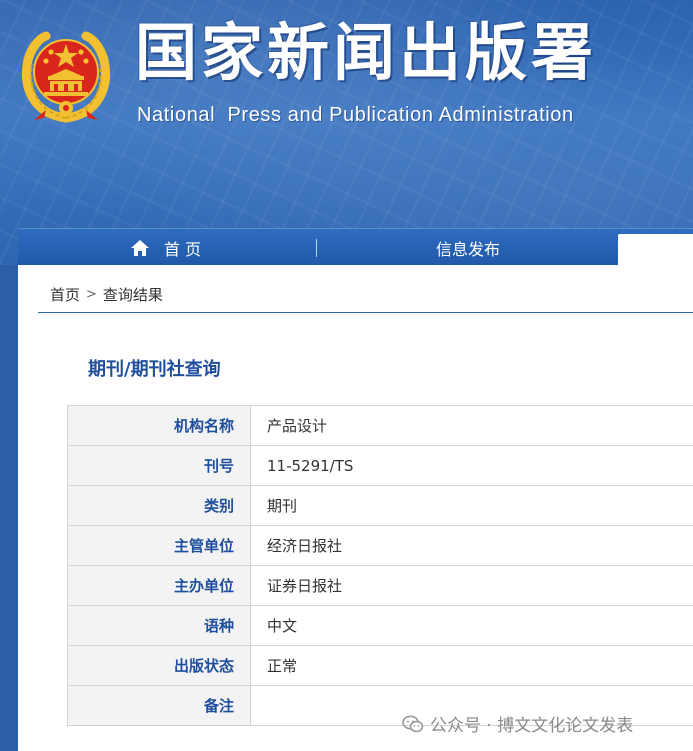  I want to click on nav-item-home: 首 页, so click(165, 247).